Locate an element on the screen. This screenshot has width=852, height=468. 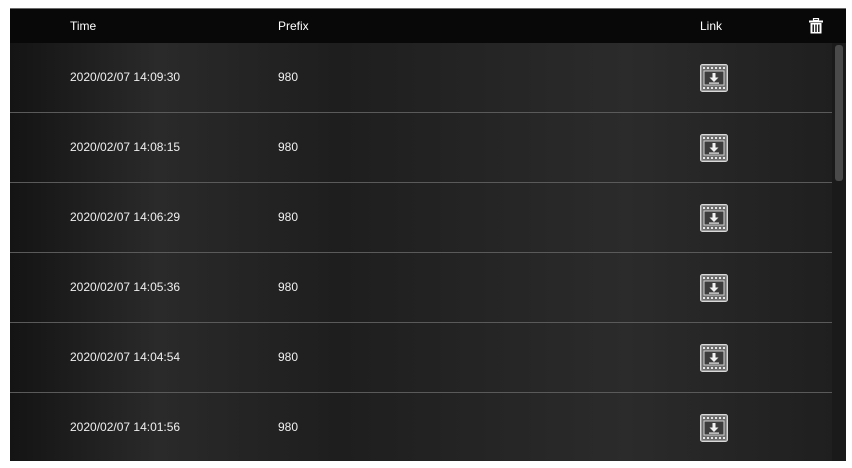
vertical-scrollbar is located at coordinates (839, 252).